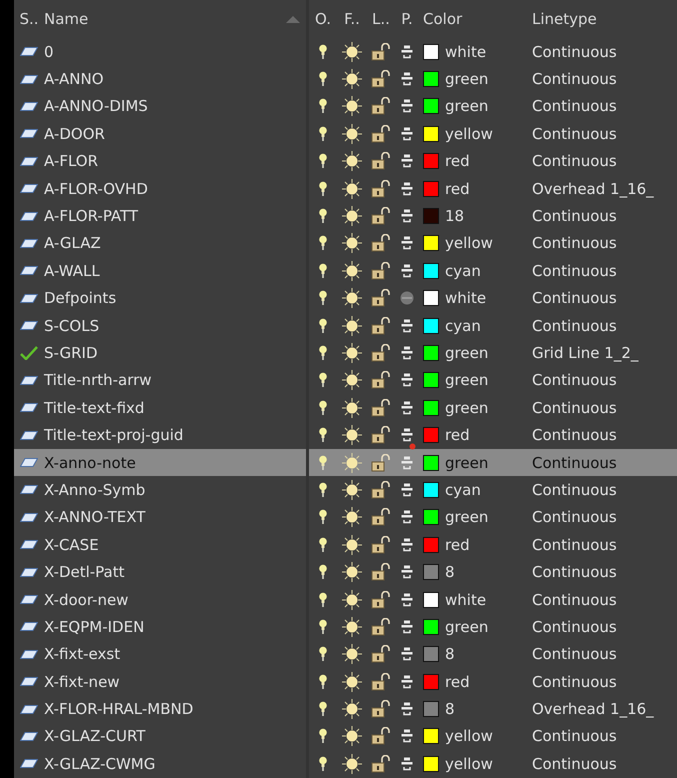  I want to click on layer-row: X-ANNO-TEXT, so click(160, 518).